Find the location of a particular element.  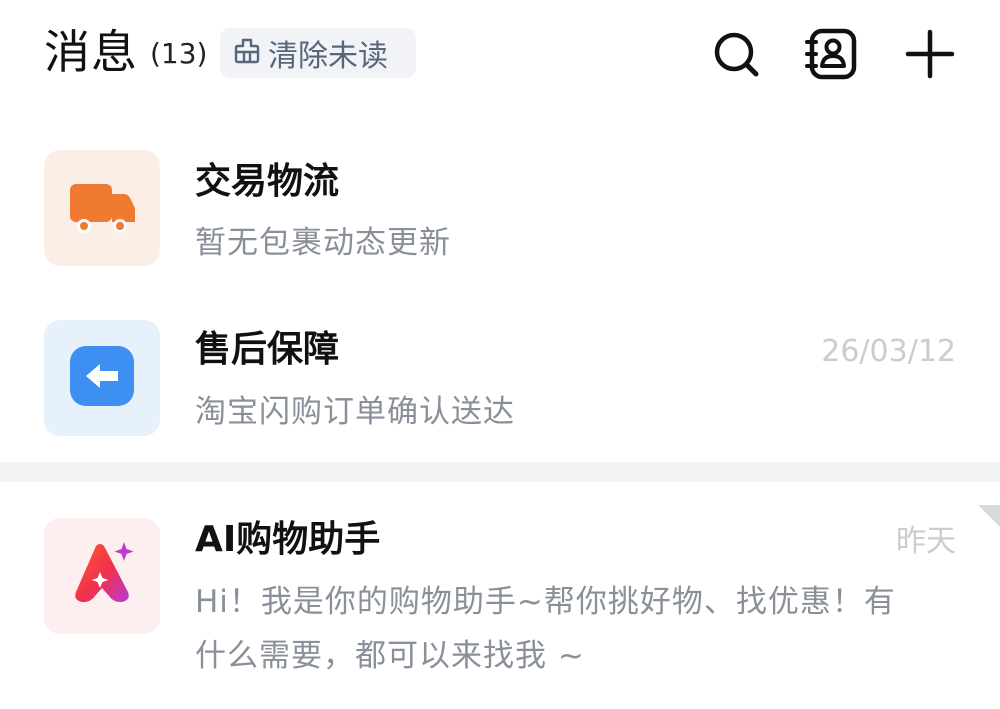

ai-assistant-avatar is located at coordinates (102, 576).